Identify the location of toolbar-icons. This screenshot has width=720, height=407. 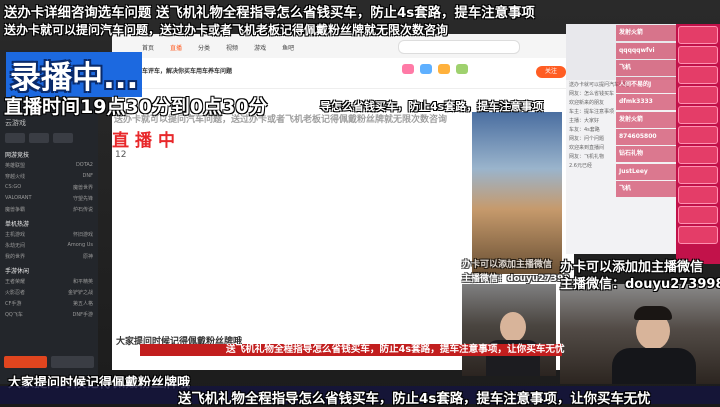
(435, 69).